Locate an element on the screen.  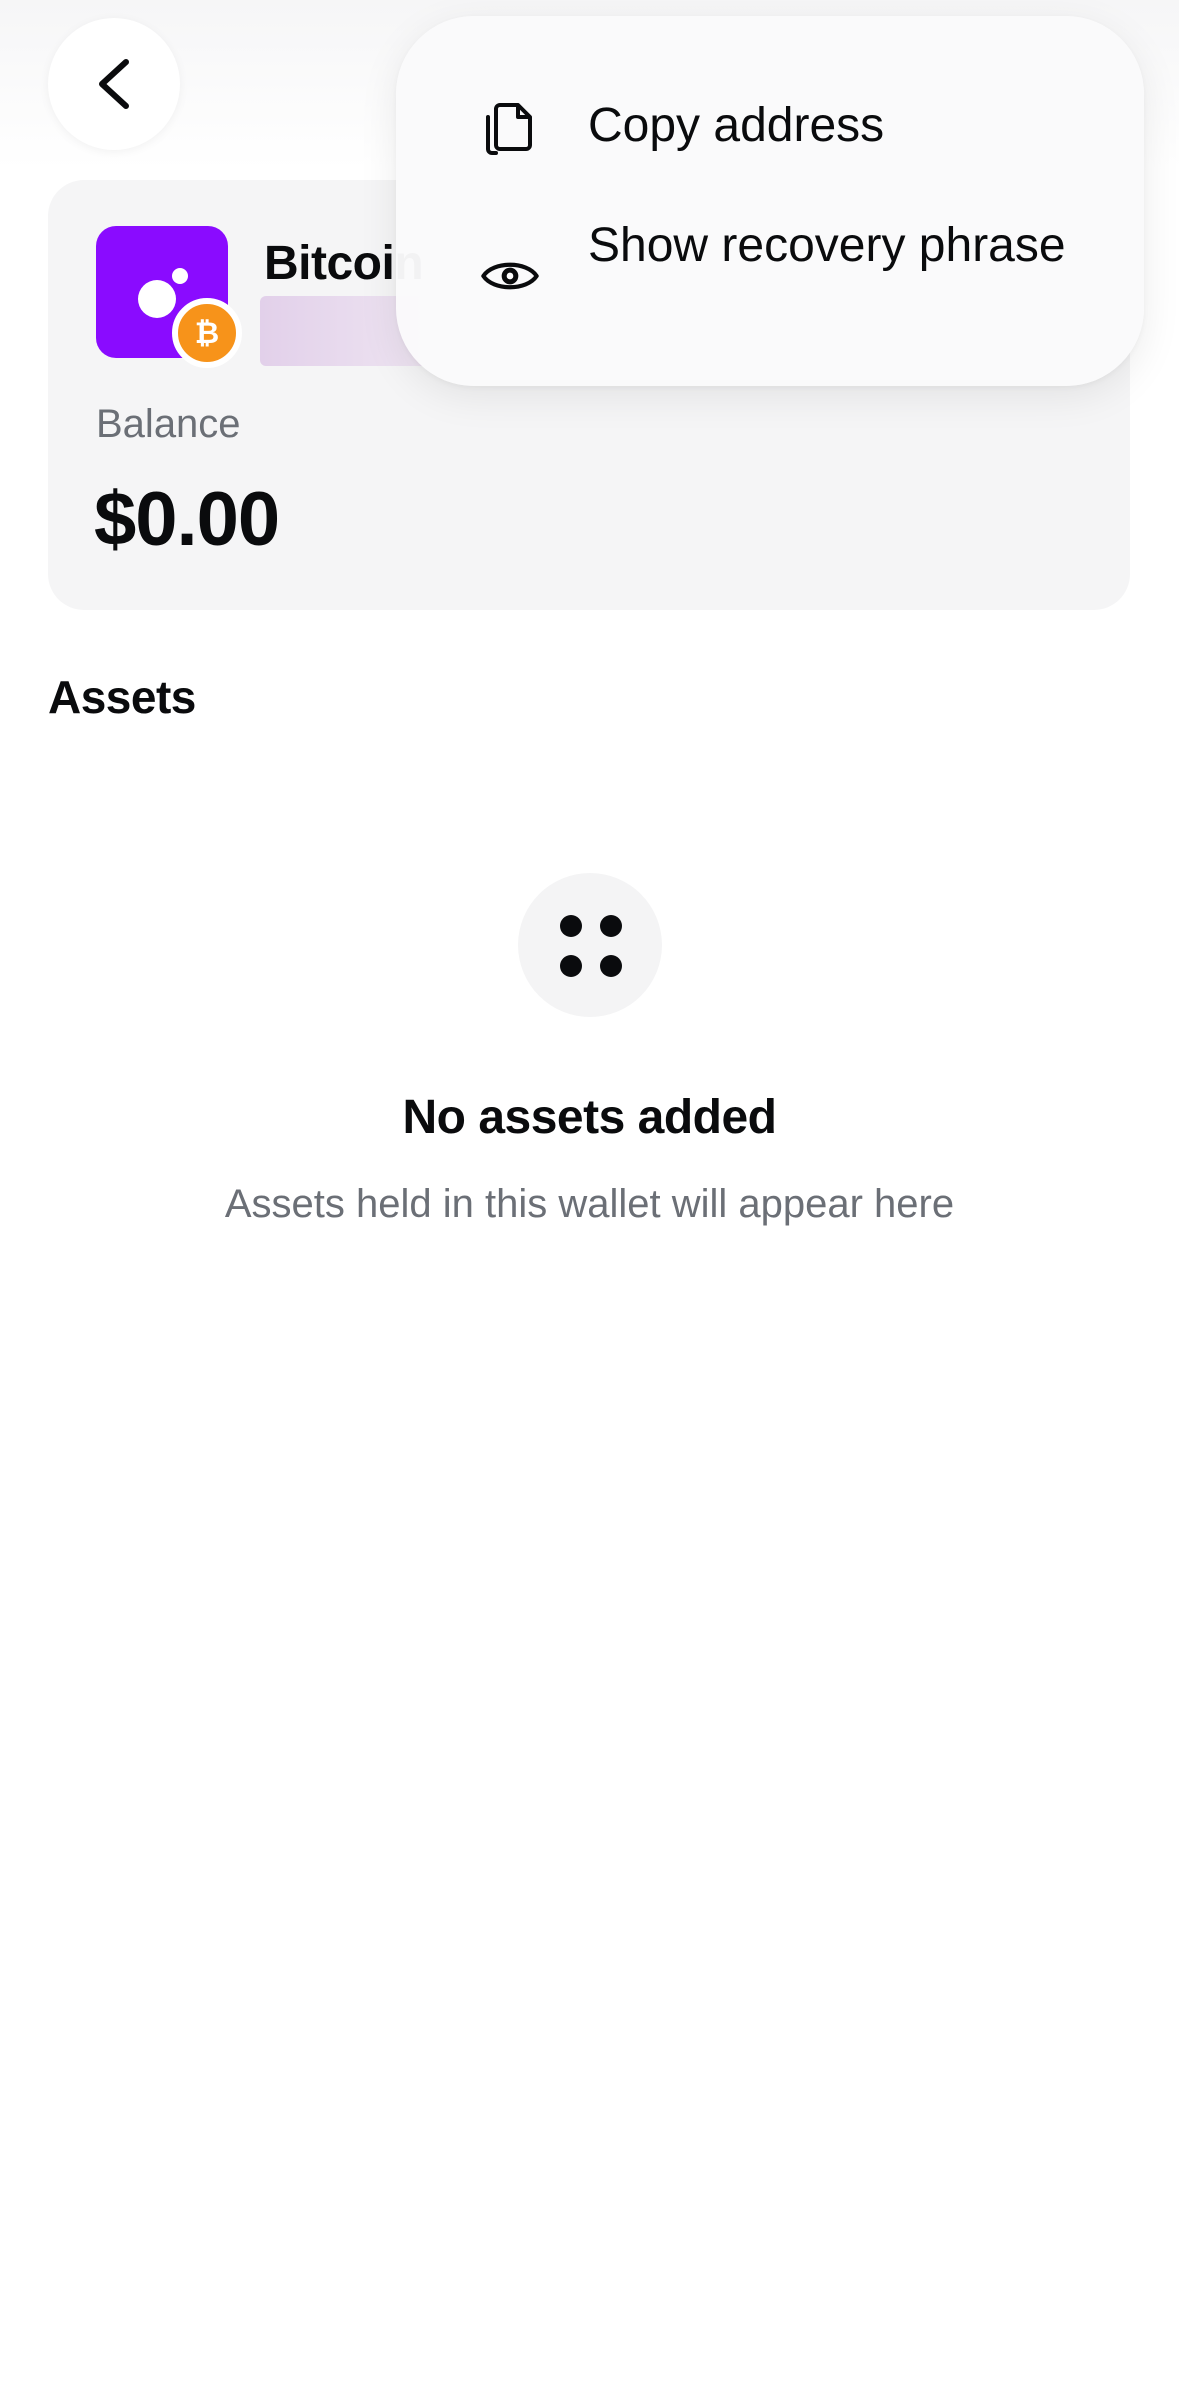
balance-value: $0.00 is located at coordinates (187, 519).